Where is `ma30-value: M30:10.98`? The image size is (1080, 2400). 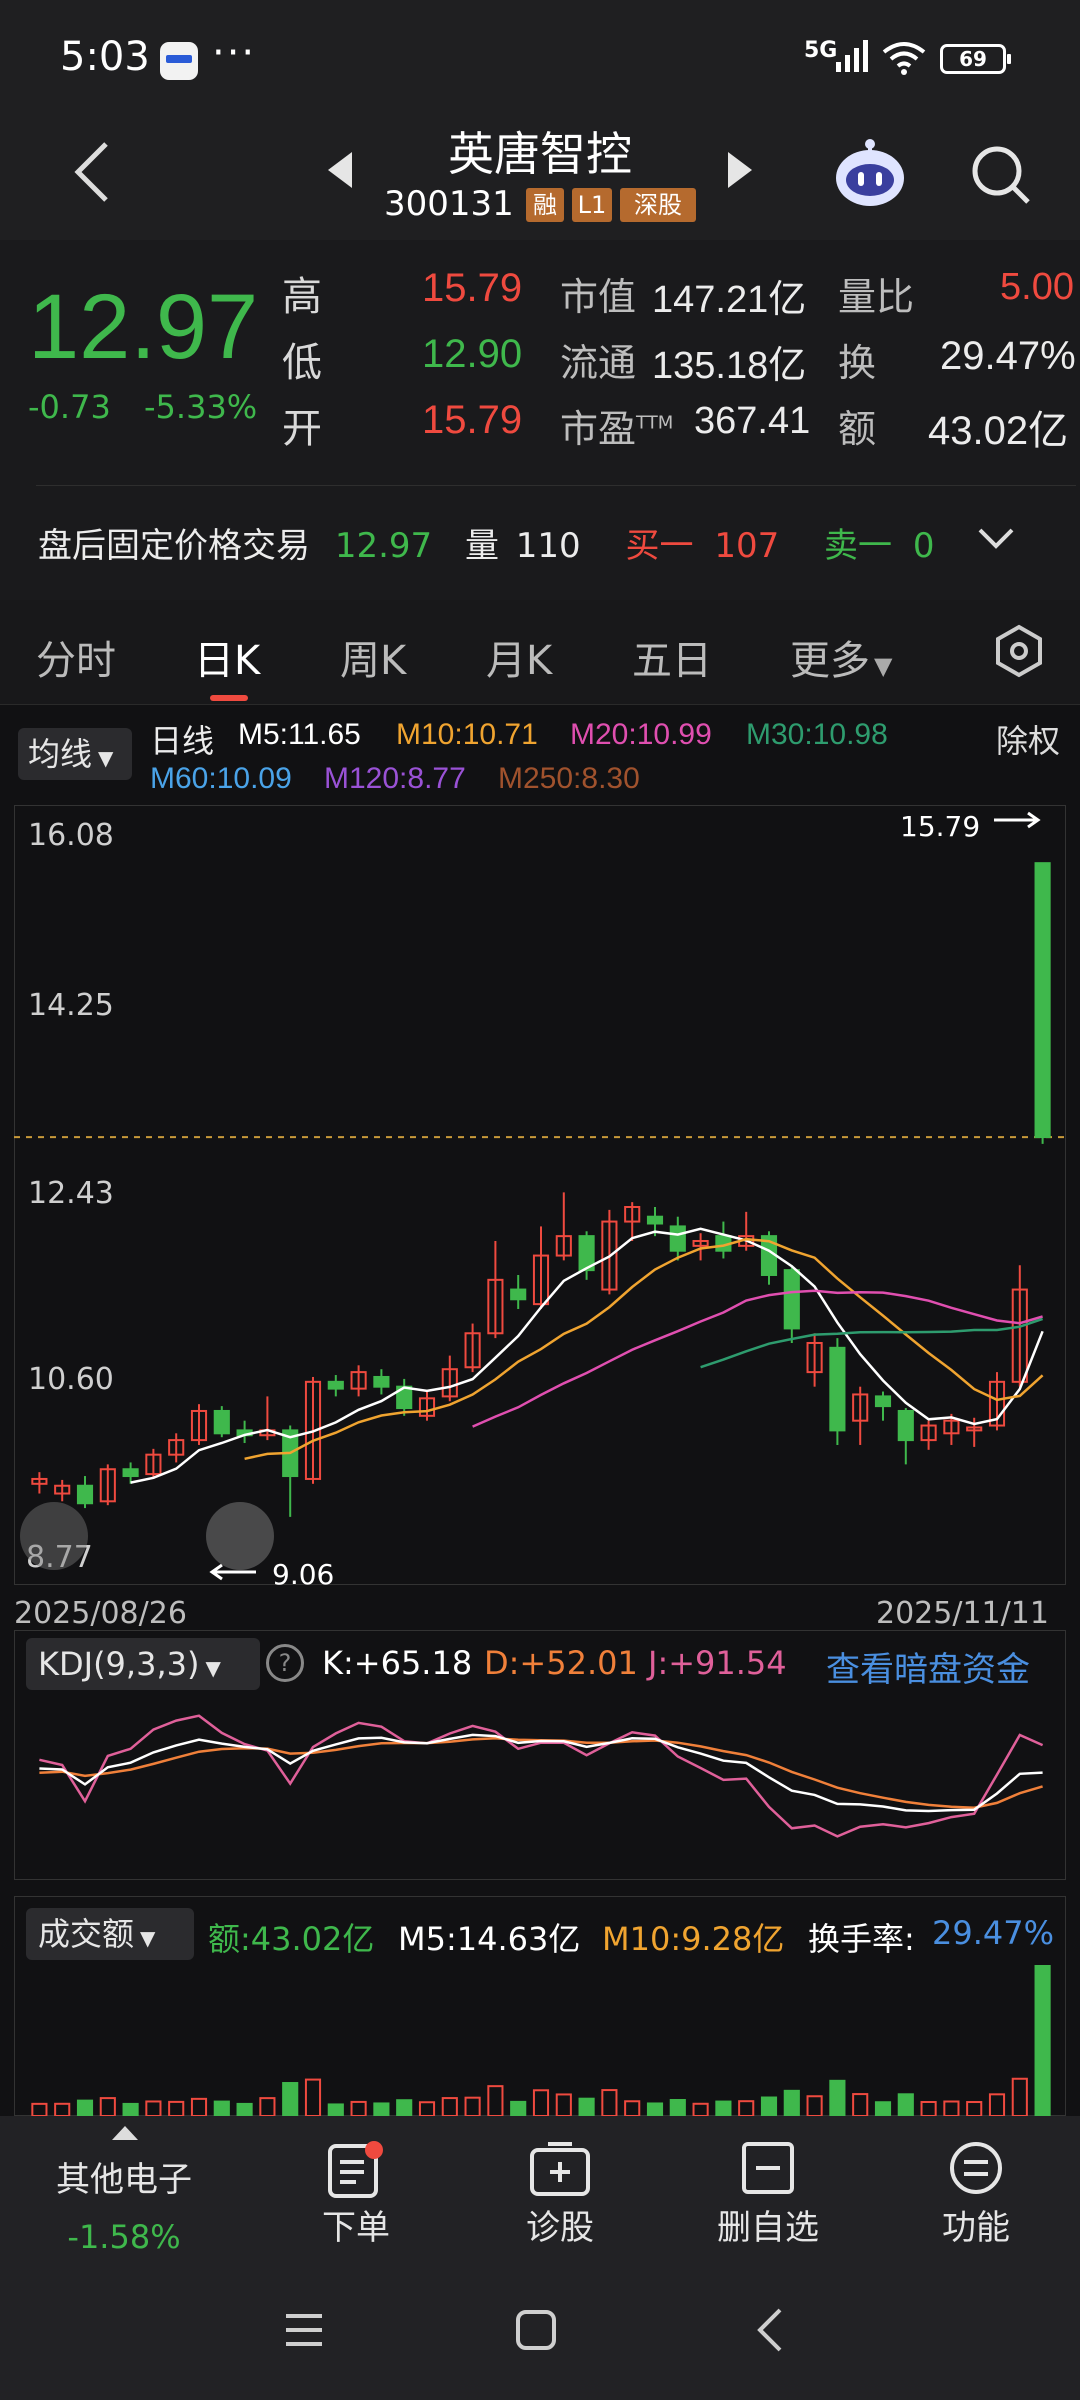 ma30-value: M30:10.98 is located at coordinates (817, 734).